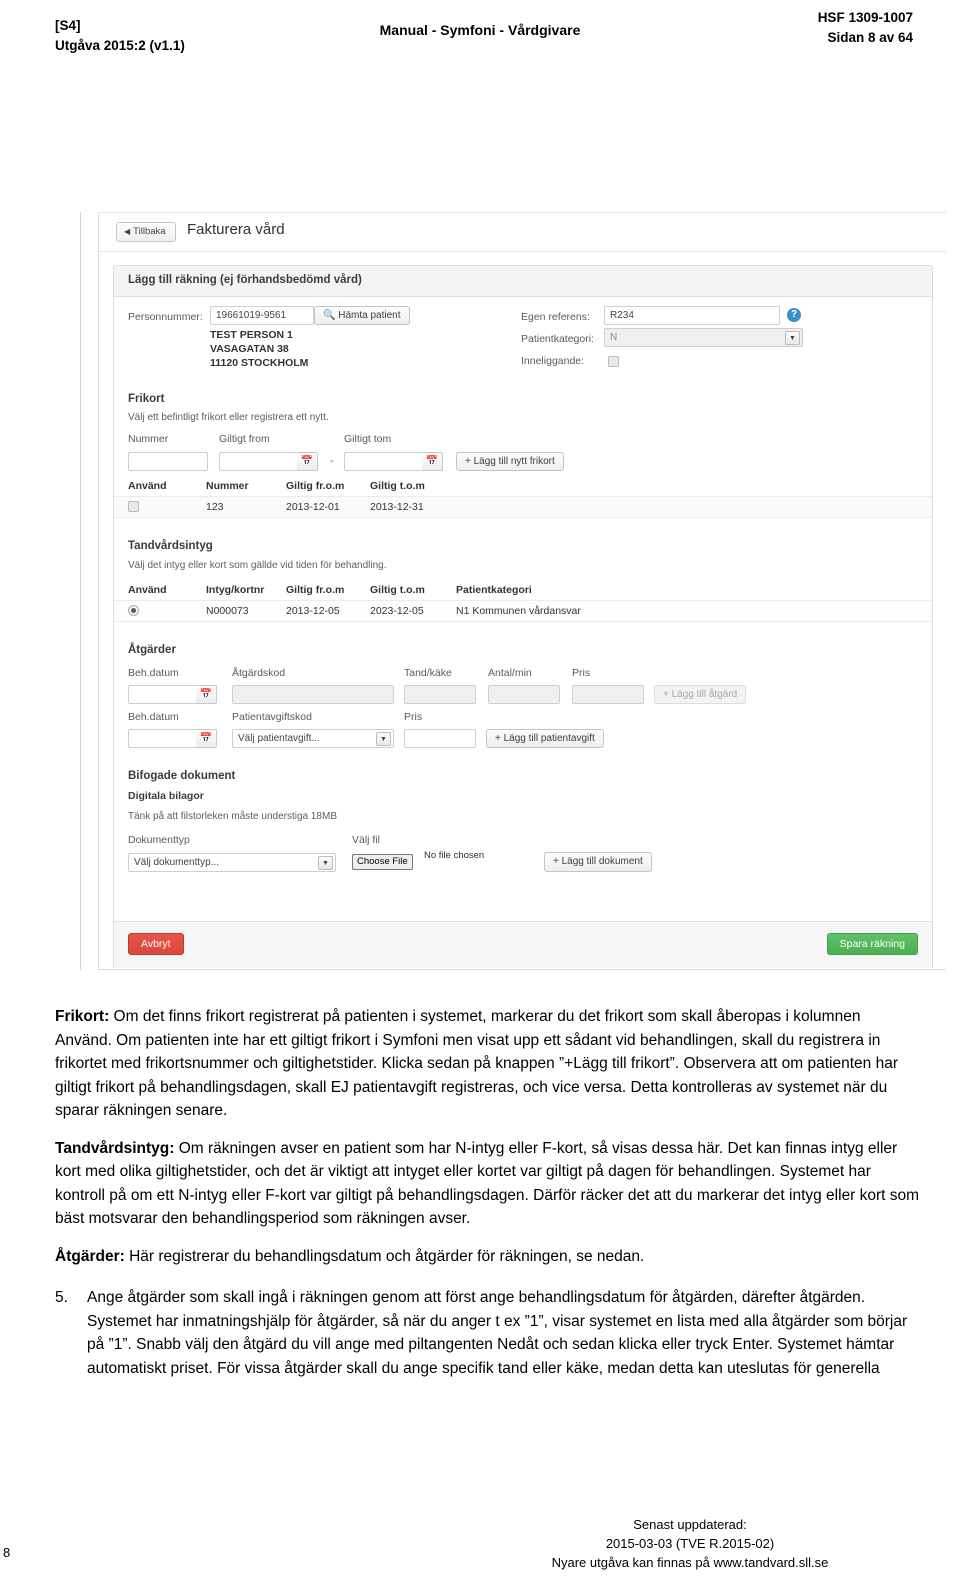  What do you see at coordinates (127, 231) in the screenshot?
I see `chevron-left-icon: ◀` at bounding box center [127, 231].